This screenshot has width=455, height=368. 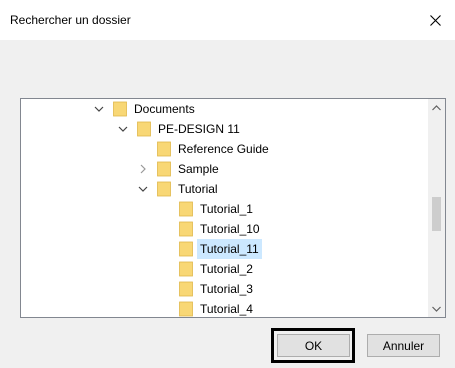 I want to click on tree-item: PE-DESIGN 11, so click(x=221, y=129).